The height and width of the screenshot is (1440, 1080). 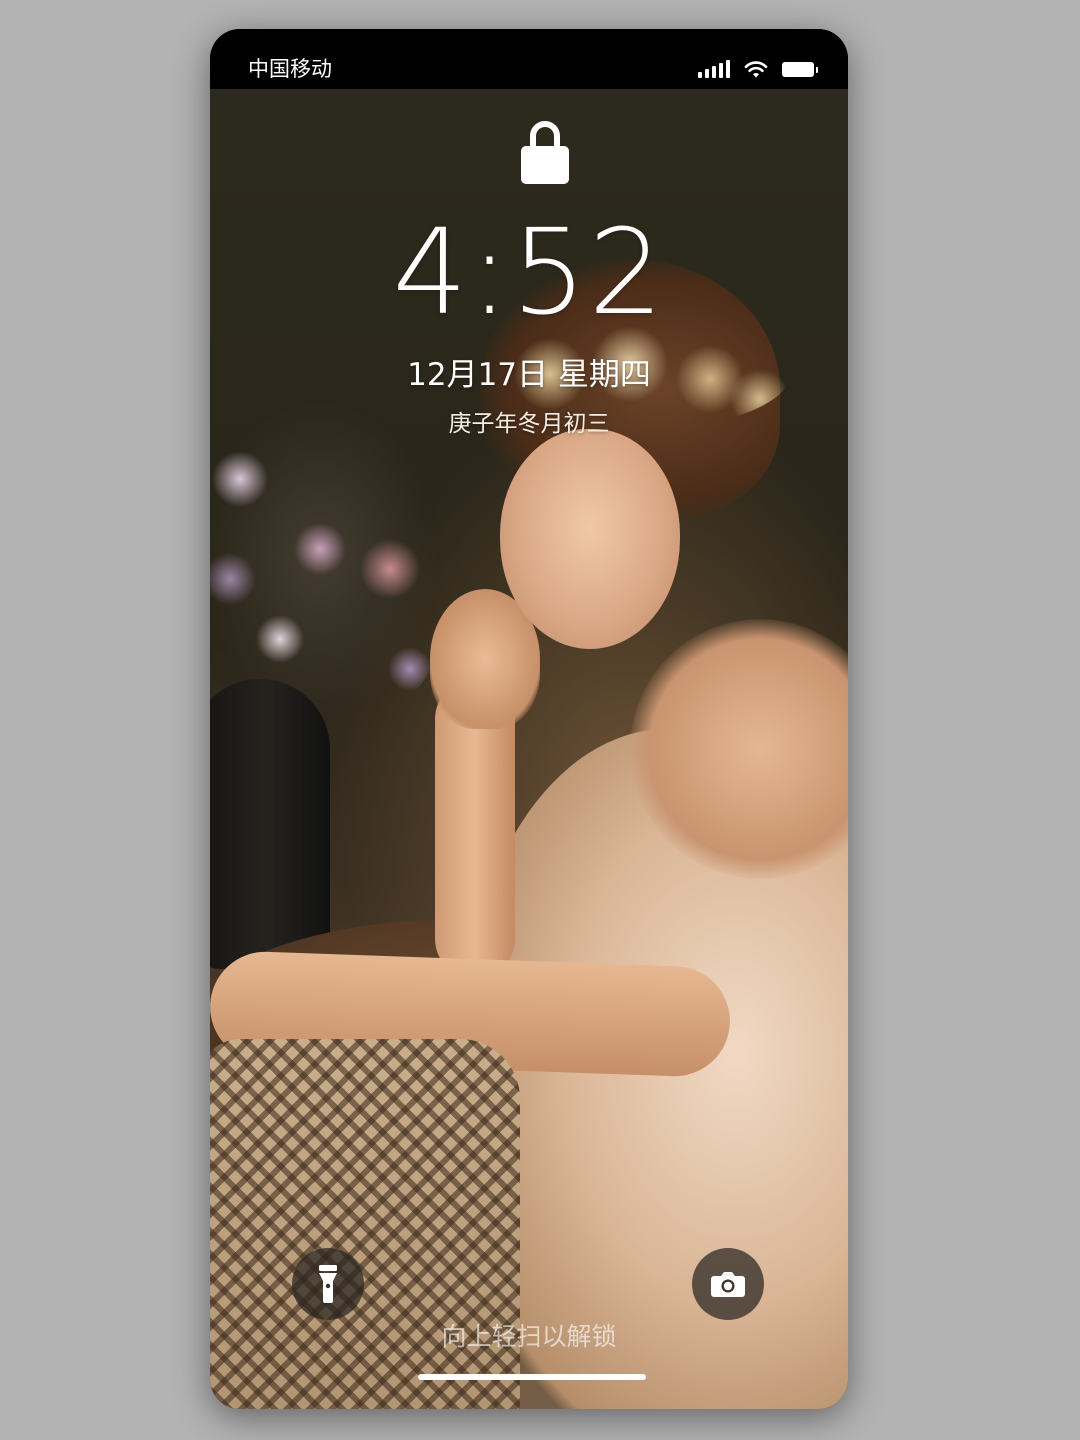 What do you see at coordinates (529, 424) in the screenshot?
I see `lunar-date: 庚子年冬月初三` at bounding box center [529, 424].